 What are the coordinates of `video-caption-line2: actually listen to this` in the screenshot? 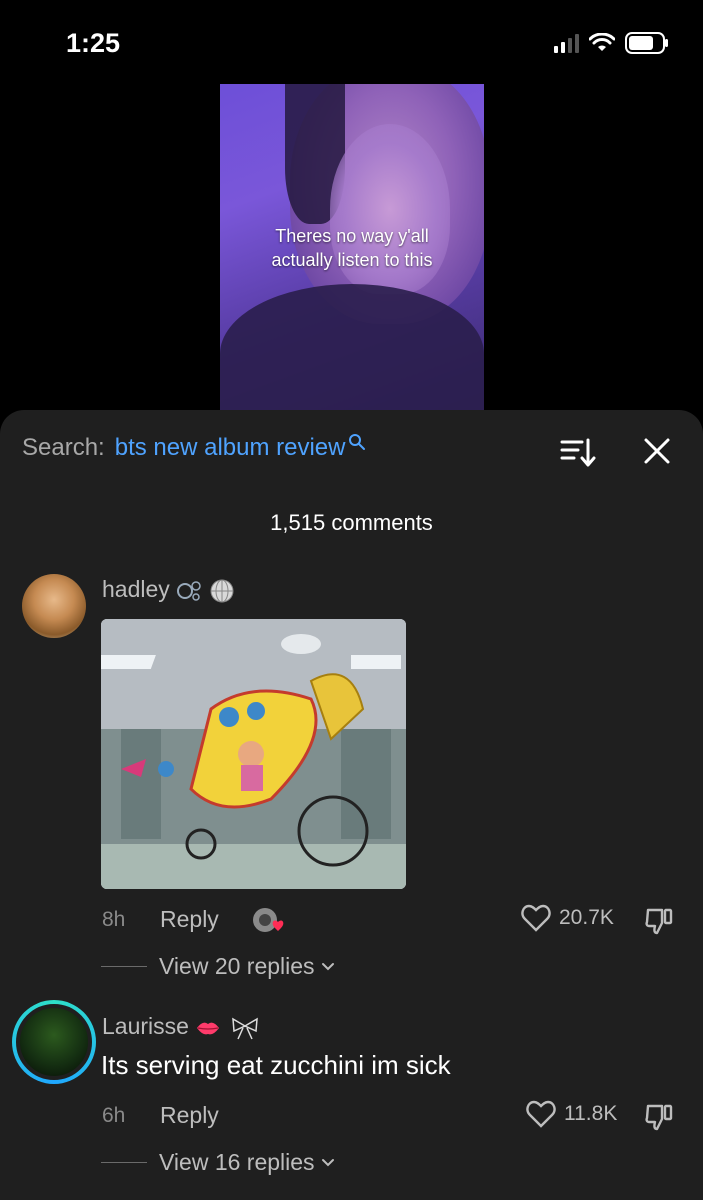 It's located at (352, 260).